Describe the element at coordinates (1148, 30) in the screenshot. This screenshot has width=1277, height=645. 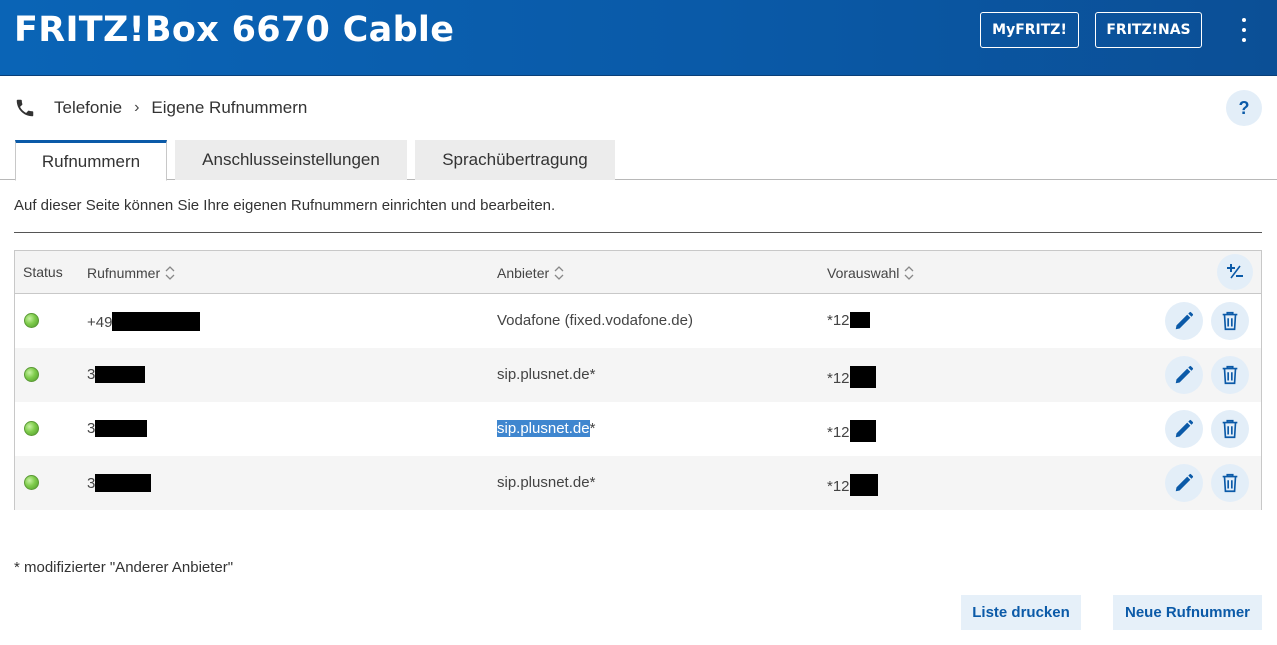
I see `fritznas-button: FRITZ!NAS` at that location.